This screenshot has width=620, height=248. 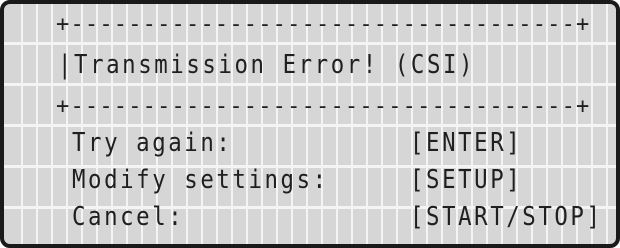 What do you see at coordinates (506, 217) in the screenshot?
I see `start-stop-key-label: [START/STOP]` at bounding box center [506, 217].